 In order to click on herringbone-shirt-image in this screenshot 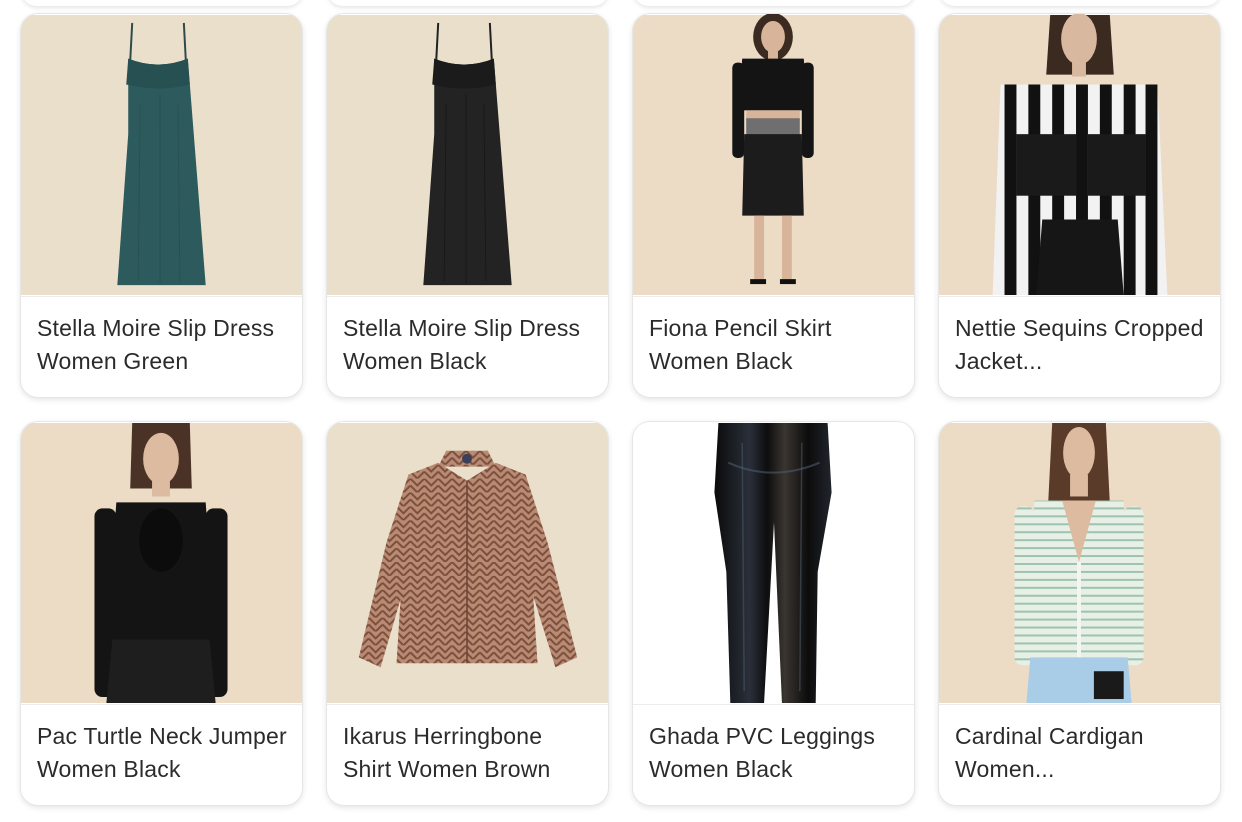, I will do `click(467, 563)`.